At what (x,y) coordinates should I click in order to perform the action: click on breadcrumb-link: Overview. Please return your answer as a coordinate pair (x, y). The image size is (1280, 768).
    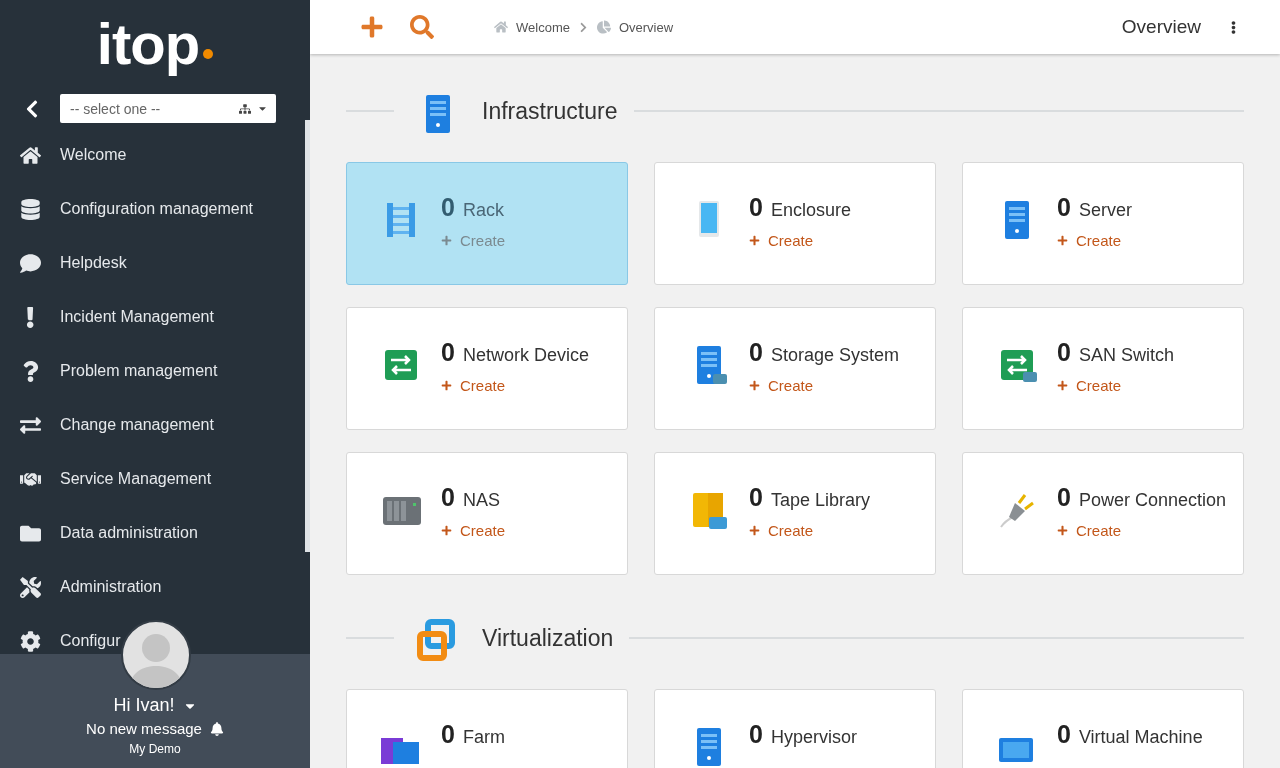
    Looking at the image, I should click on (646, 27).